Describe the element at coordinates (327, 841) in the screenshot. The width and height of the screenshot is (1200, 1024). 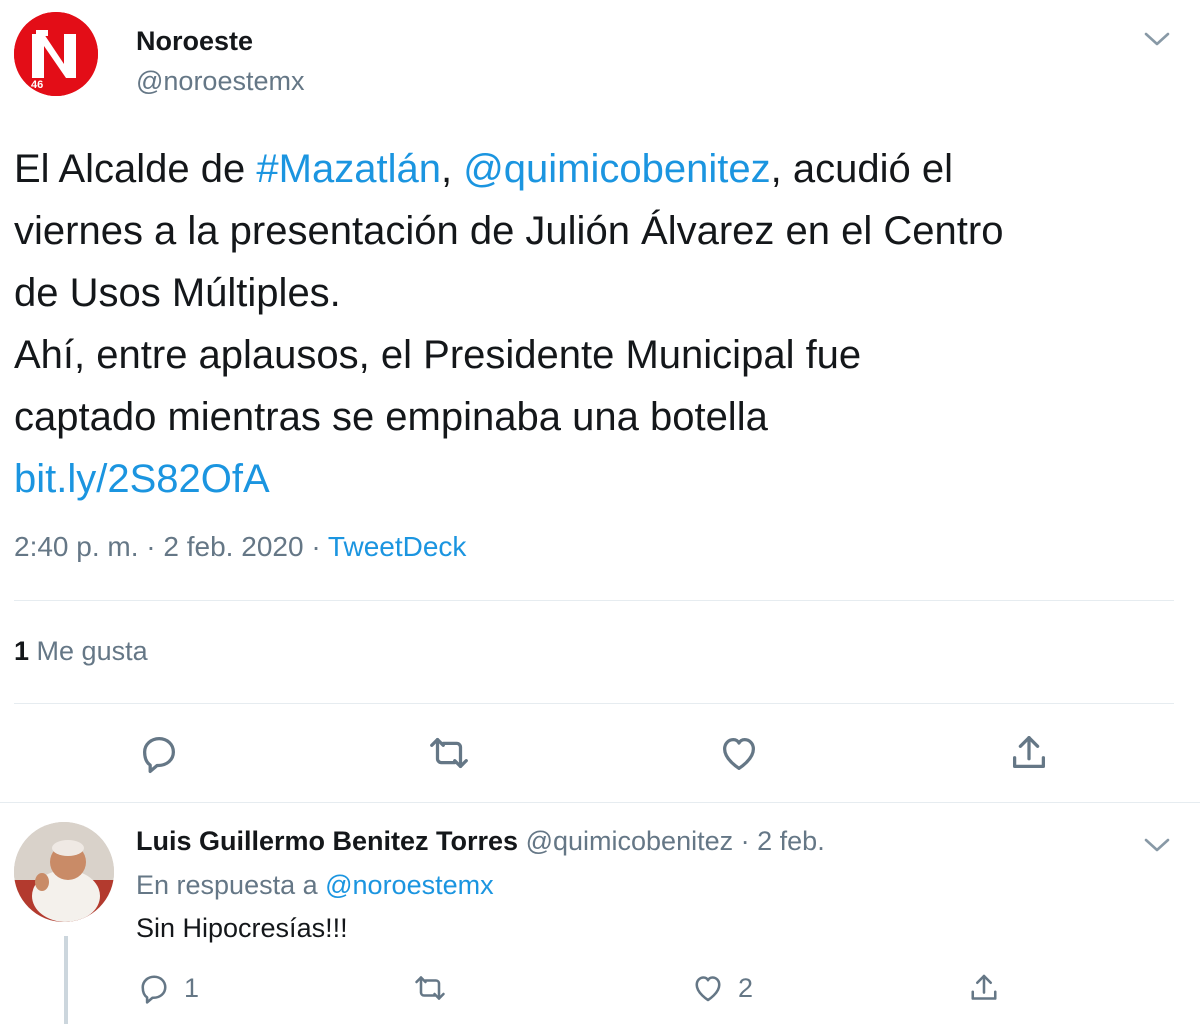
I see `reply-author-name: Luis Guillermo Benitez Torres` at that location.